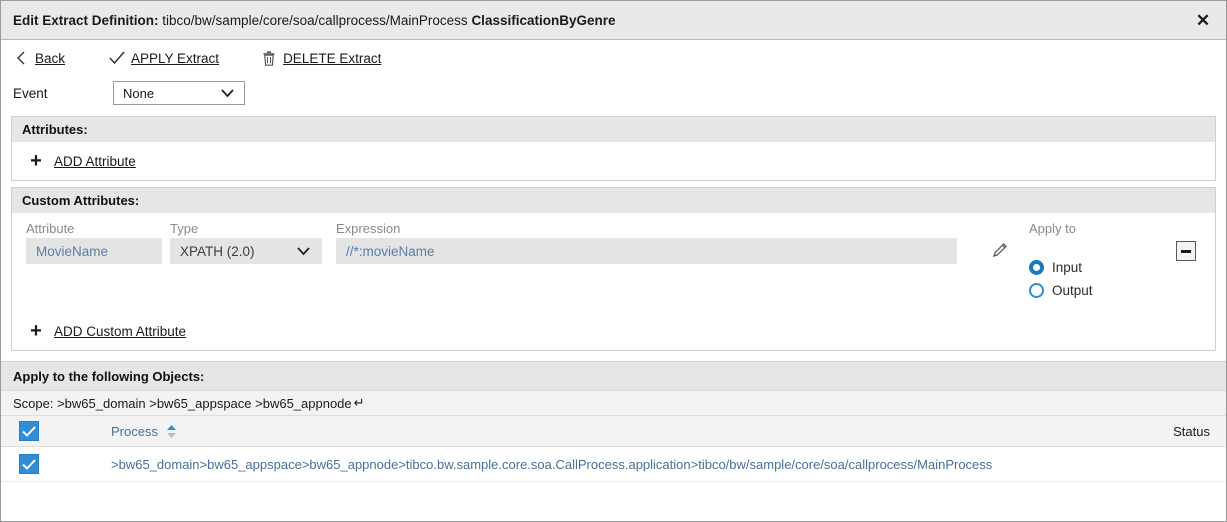 This screenshot has width=1227, height=522. I want to click on check-icon, so click(117, 58).